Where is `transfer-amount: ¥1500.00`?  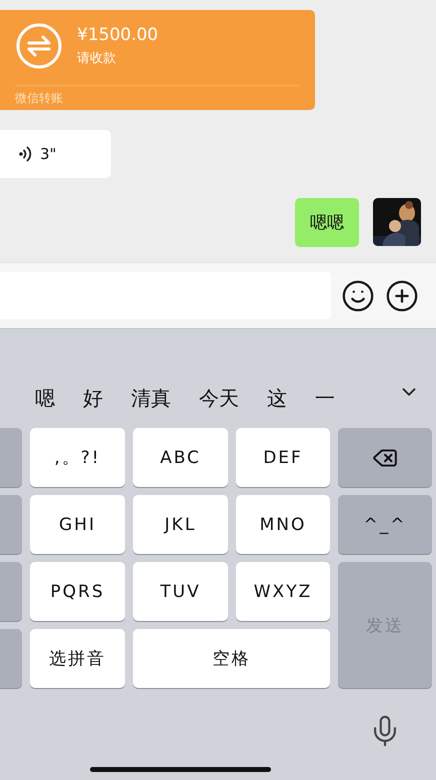 transfer-amount: ¥1500.00 is located at coordinates (117, 35).